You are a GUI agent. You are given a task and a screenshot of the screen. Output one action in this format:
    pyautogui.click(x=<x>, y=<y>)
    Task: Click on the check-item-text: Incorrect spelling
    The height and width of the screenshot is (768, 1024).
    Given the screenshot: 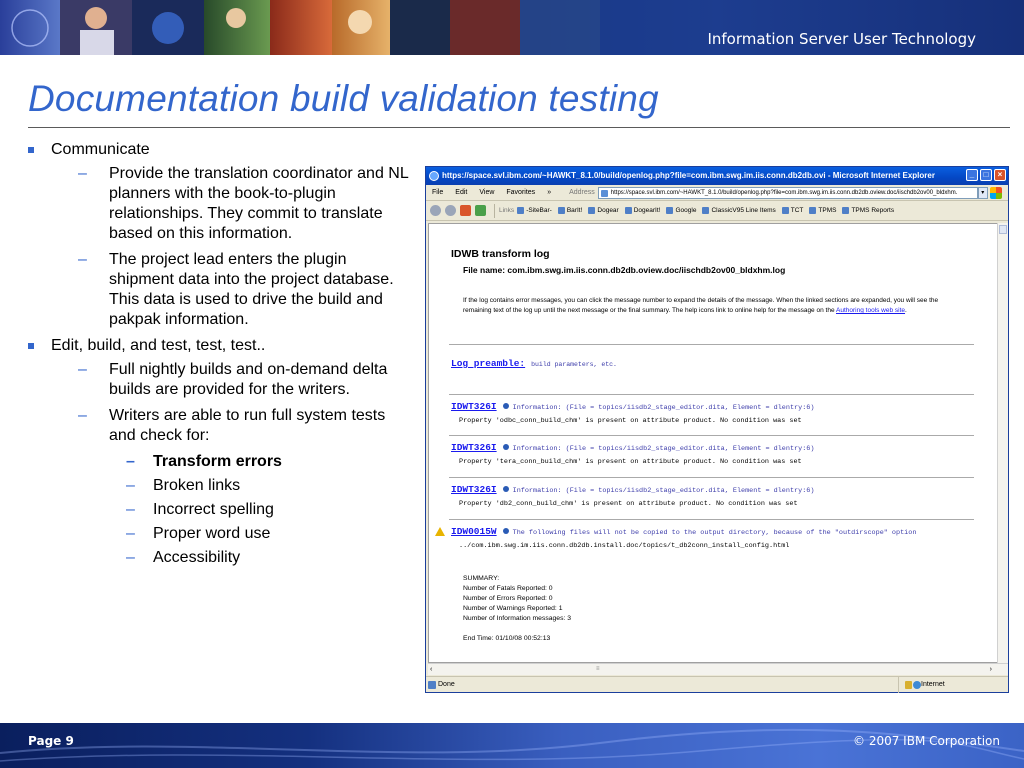 What is the action you would take?
    pyautogui.click(x=213, y=509)
    